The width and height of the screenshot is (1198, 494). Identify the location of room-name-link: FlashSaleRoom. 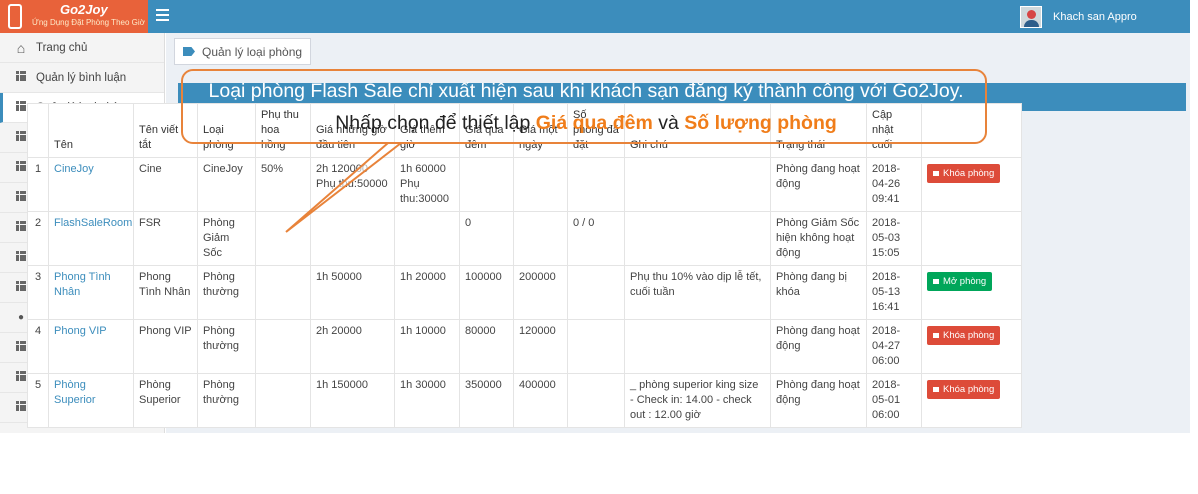
(93, 223).